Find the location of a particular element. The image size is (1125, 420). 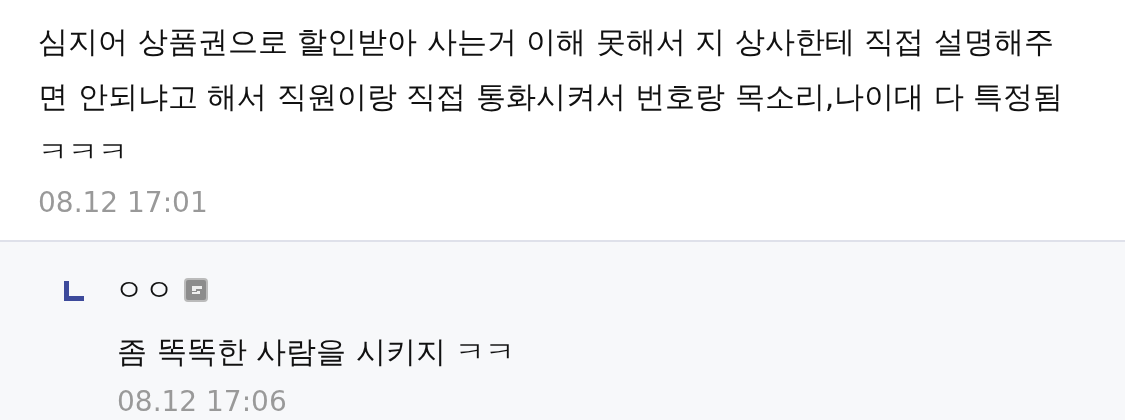

reply-text: 좀 똑똑한 사람을 시키지 ㅋㅋ is located at coordinates (317, 352).